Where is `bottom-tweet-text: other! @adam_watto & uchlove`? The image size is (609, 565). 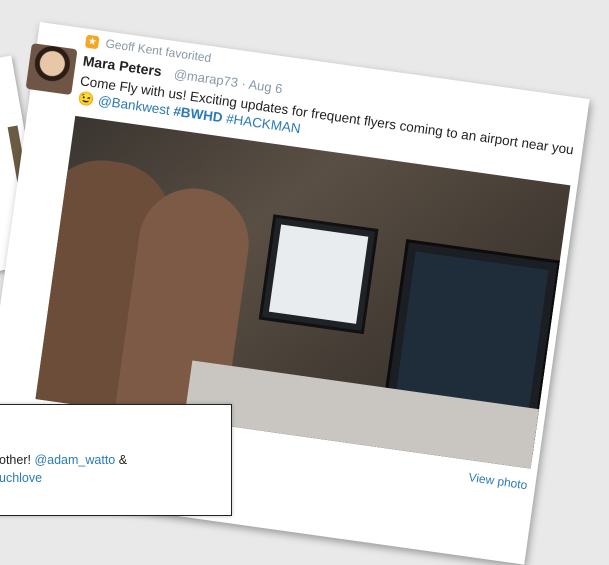
bottom-tweet-text: other! @adam_watto & uchlove is located at coordinates (63, 469).